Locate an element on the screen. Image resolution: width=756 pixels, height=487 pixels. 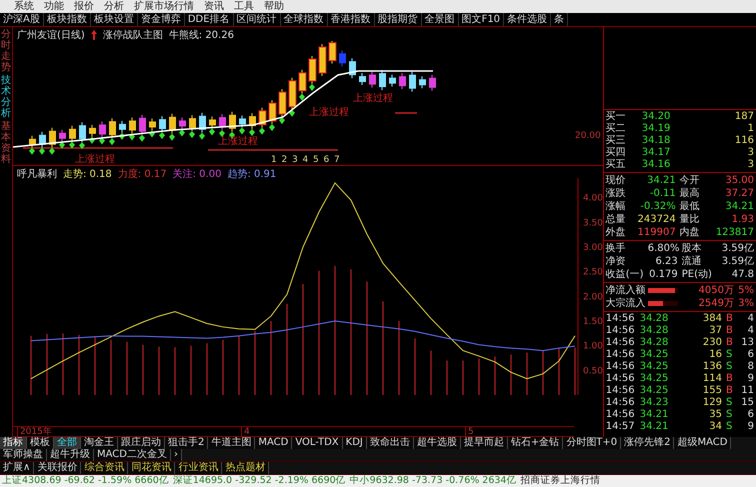
indicator-tab: 超级MACD is located at coordinates (703, 443).